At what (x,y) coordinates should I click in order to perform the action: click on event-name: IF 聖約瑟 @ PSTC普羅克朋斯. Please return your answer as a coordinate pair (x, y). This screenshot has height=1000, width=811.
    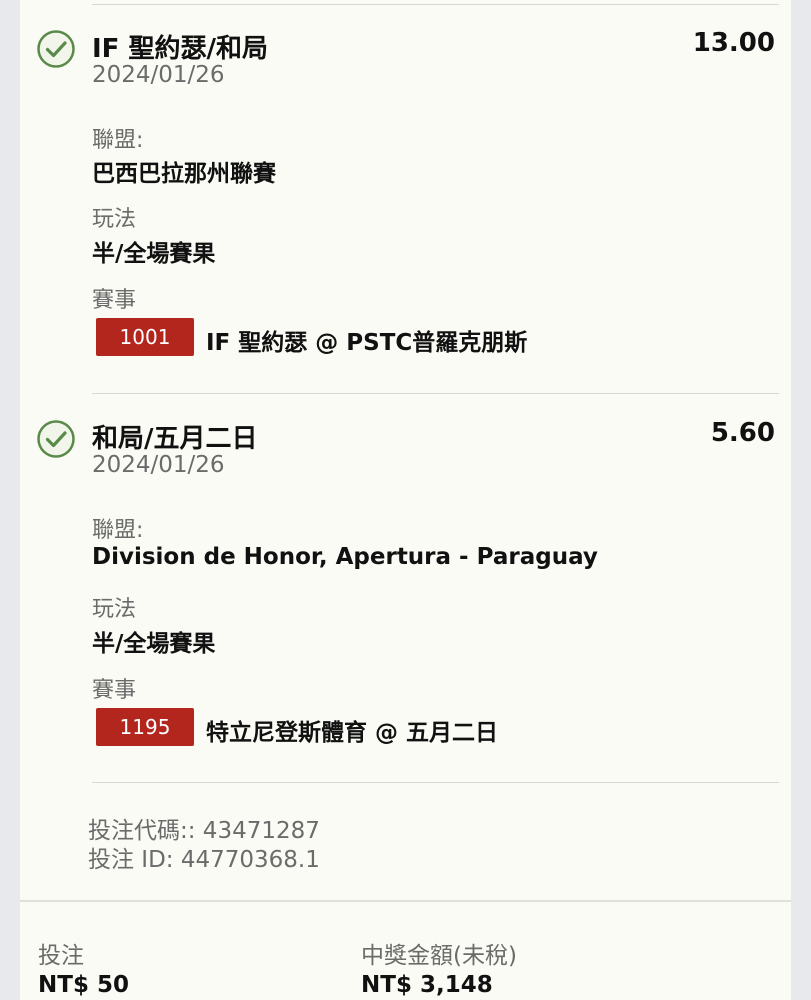
    Looking at the image, I should click on (367, 343).